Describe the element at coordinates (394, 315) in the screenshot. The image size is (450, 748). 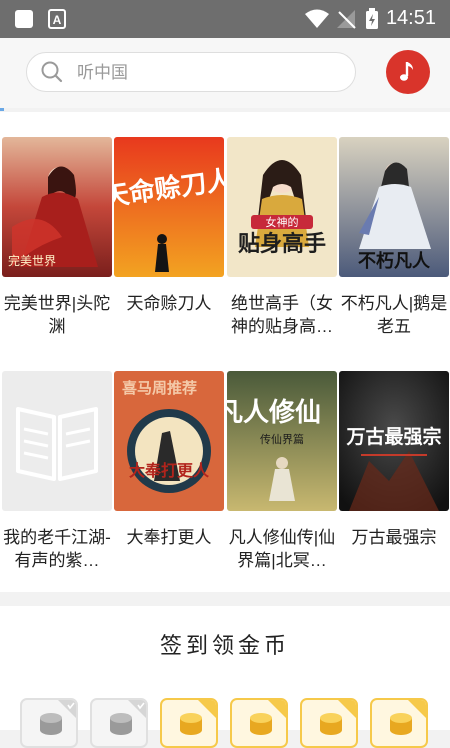
I see `book-title: 不朽凡人|鹅是老五` at that location.